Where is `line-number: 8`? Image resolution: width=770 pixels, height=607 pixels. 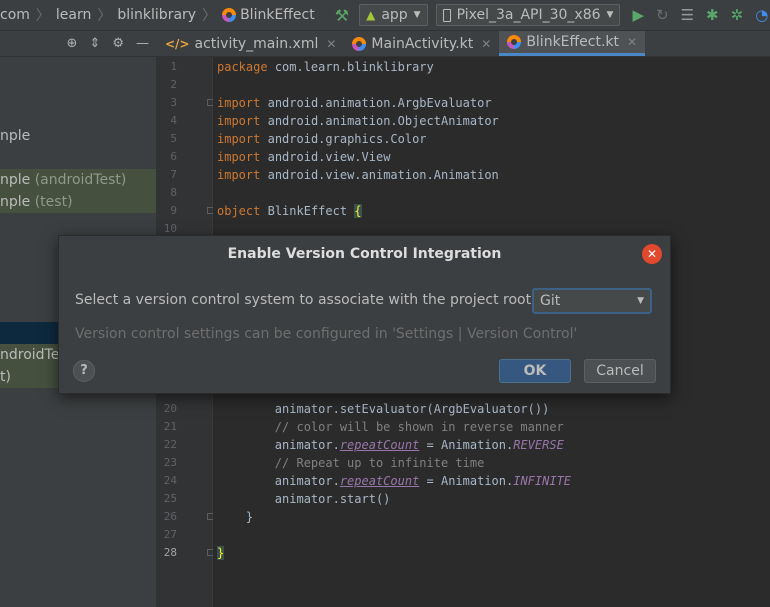 line-number: 8 is located at coordinates (173, 192).